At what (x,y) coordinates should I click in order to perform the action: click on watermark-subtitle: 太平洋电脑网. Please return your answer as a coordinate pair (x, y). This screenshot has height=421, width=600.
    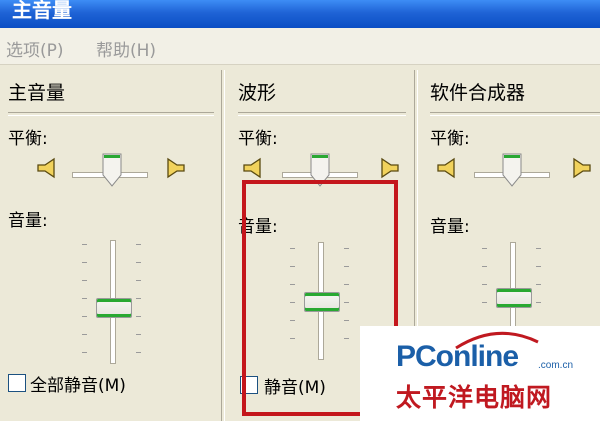
    Looking at the image, I should click on (474, 397).